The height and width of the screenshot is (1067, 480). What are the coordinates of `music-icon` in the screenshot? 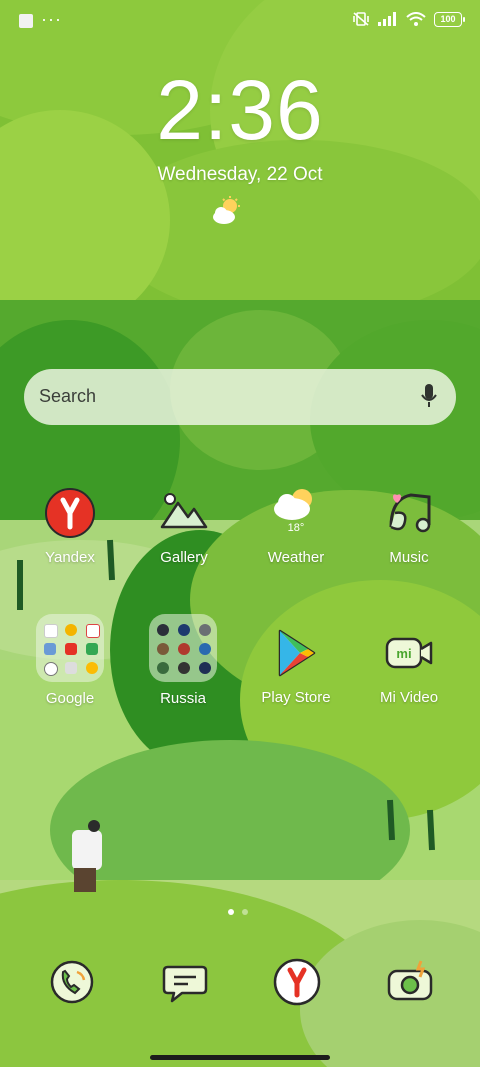 It's located at (410, 513).